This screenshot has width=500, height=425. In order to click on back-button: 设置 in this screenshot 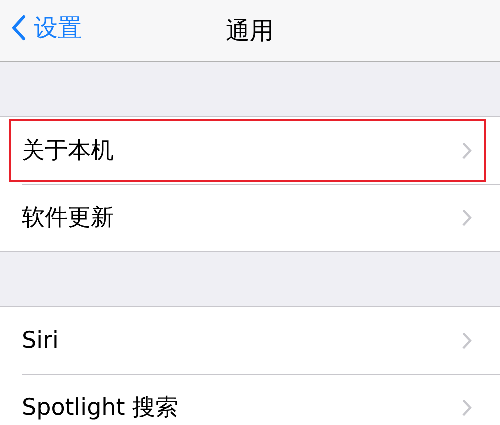, I will do `click(47, 28)`.